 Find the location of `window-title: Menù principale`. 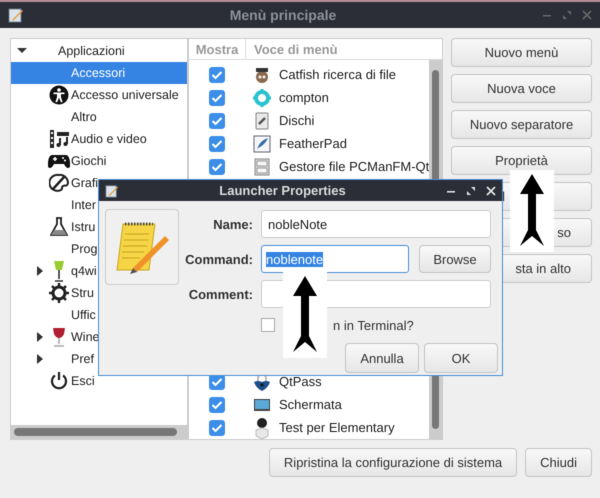

window-title: Menù principale is located at coordinates (283, 15).